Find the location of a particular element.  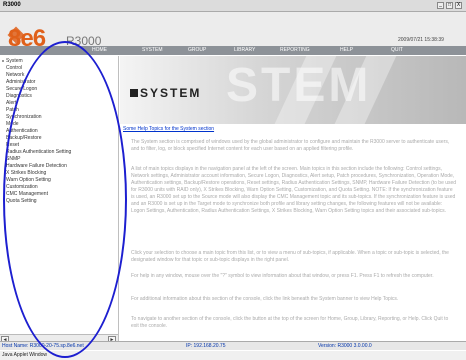

sidebar-item-network: Network is located at coordinates (15, 75).